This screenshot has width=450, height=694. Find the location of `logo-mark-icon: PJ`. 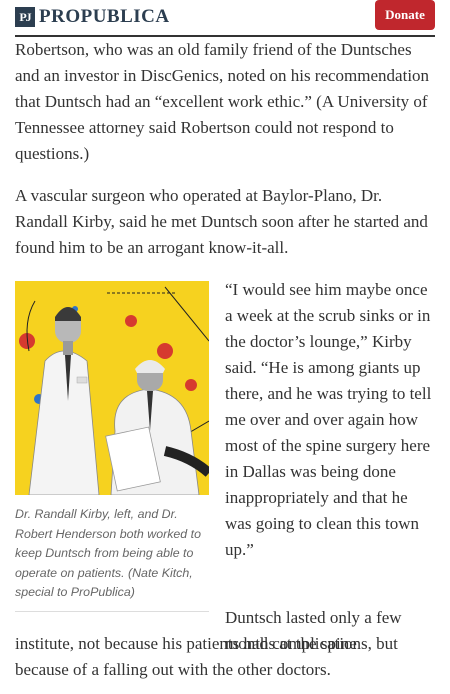

logo-mark-icon: PJ is located at coordinates (25, 17).